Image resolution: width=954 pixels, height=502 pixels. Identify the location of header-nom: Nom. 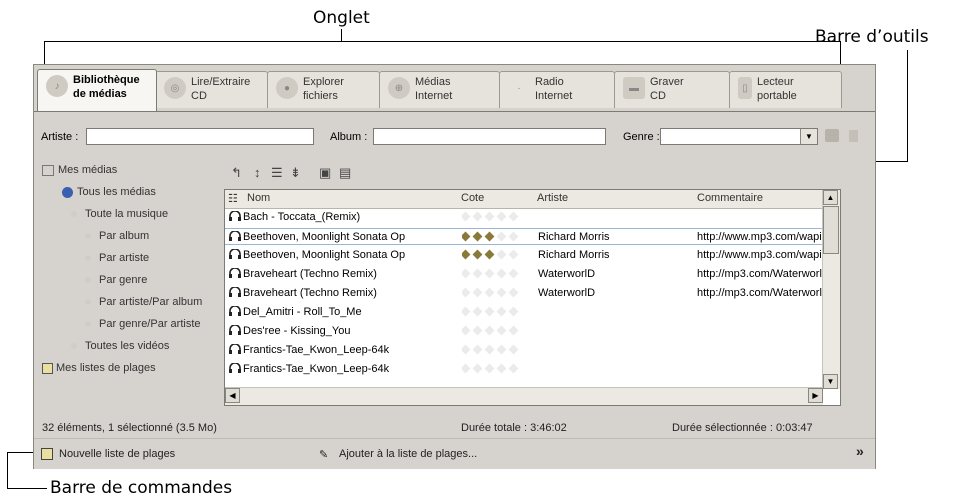
(258, 198).